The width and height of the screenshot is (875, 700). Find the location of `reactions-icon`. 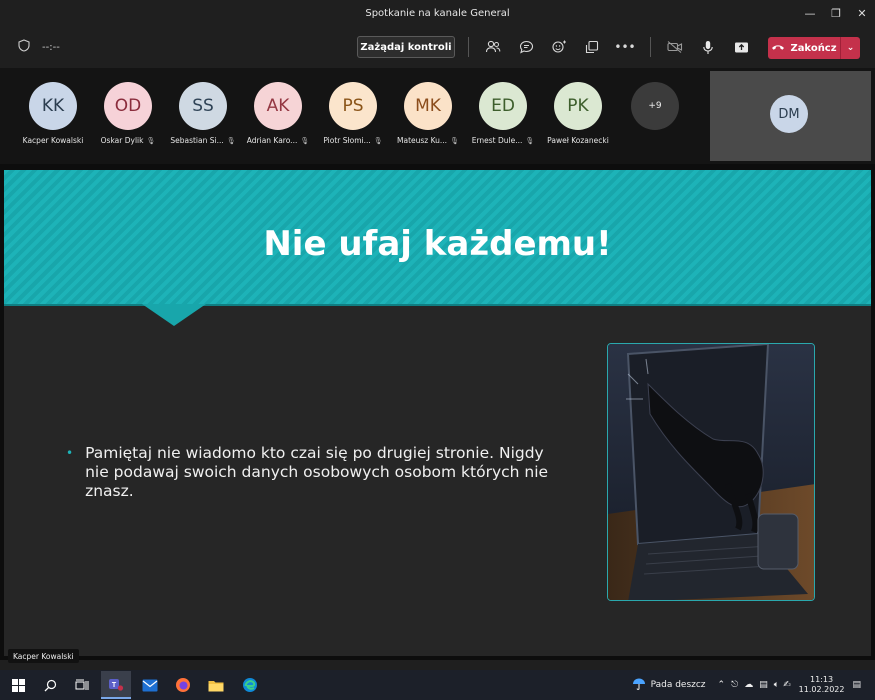

reactions-icon is located at coordinates (559, 47).